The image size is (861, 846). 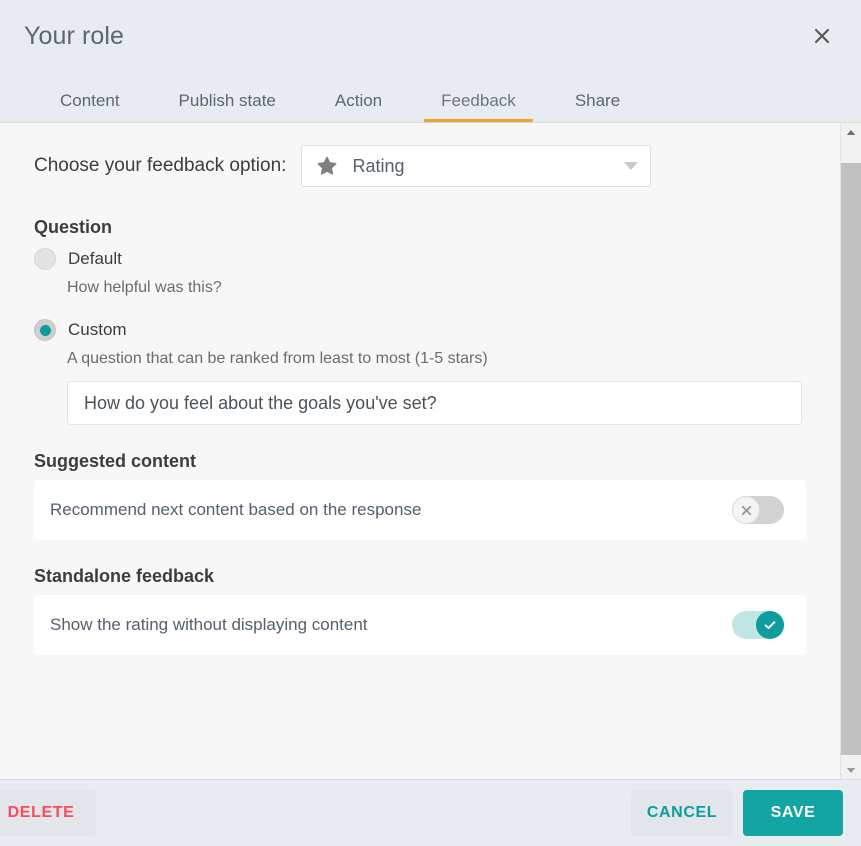 I want to click on toggle-knob-on, so click(x=770, y=625).